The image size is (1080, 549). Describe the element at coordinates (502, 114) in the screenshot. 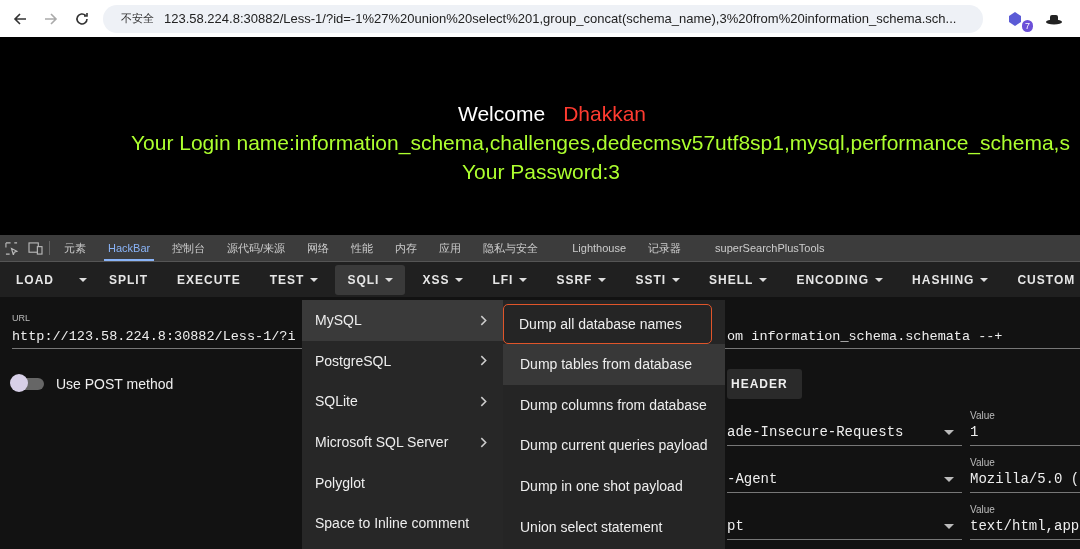

I see `welcome-text: Welcome` at that location.